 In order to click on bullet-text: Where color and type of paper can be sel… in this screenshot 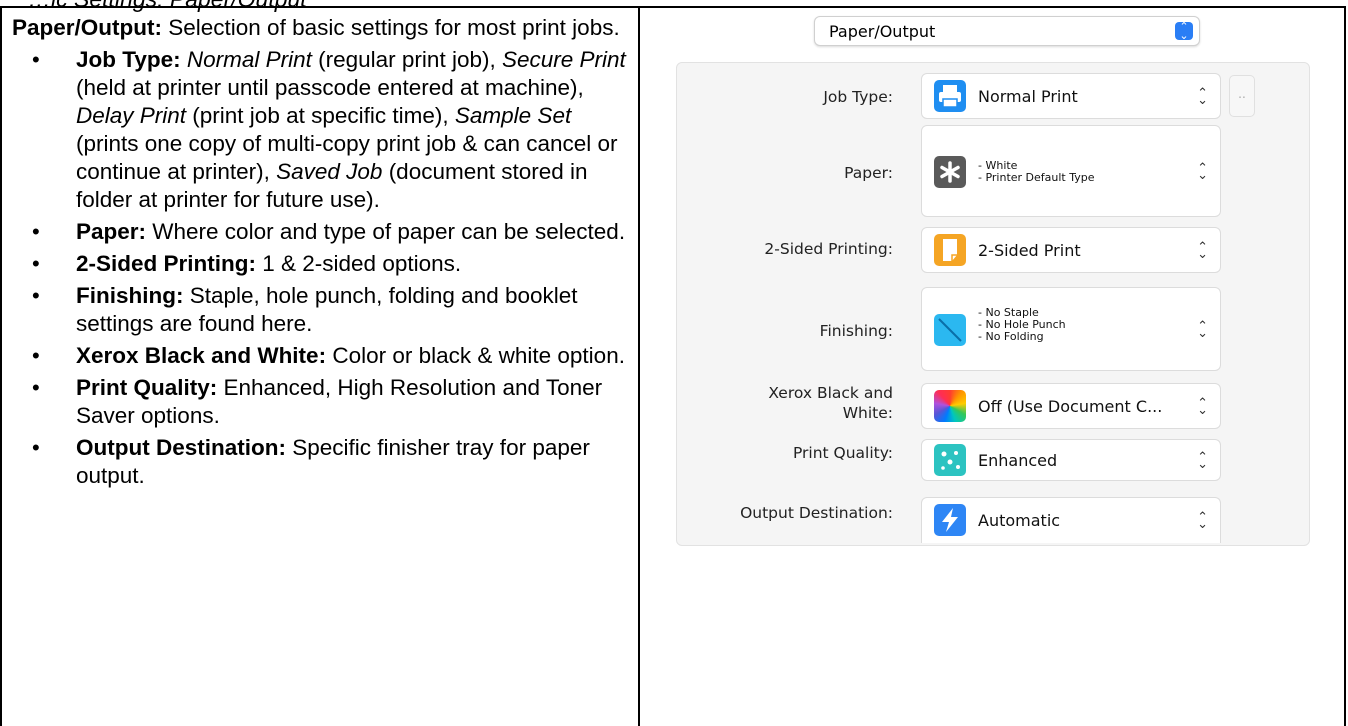, I will do `click(386, 231)`.